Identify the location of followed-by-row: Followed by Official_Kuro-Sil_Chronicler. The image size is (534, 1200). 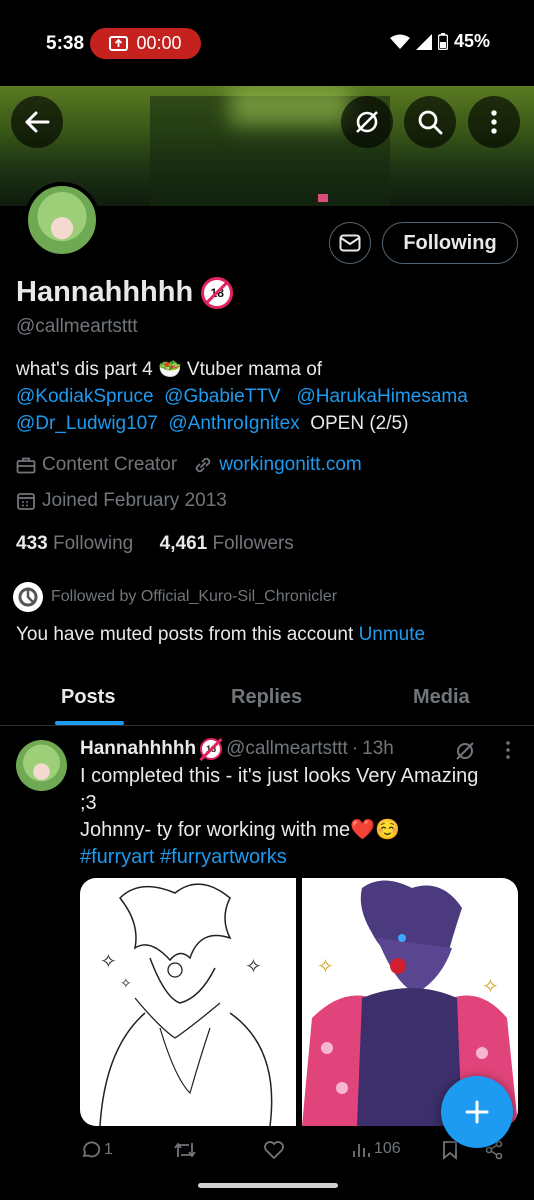
(175, 597).